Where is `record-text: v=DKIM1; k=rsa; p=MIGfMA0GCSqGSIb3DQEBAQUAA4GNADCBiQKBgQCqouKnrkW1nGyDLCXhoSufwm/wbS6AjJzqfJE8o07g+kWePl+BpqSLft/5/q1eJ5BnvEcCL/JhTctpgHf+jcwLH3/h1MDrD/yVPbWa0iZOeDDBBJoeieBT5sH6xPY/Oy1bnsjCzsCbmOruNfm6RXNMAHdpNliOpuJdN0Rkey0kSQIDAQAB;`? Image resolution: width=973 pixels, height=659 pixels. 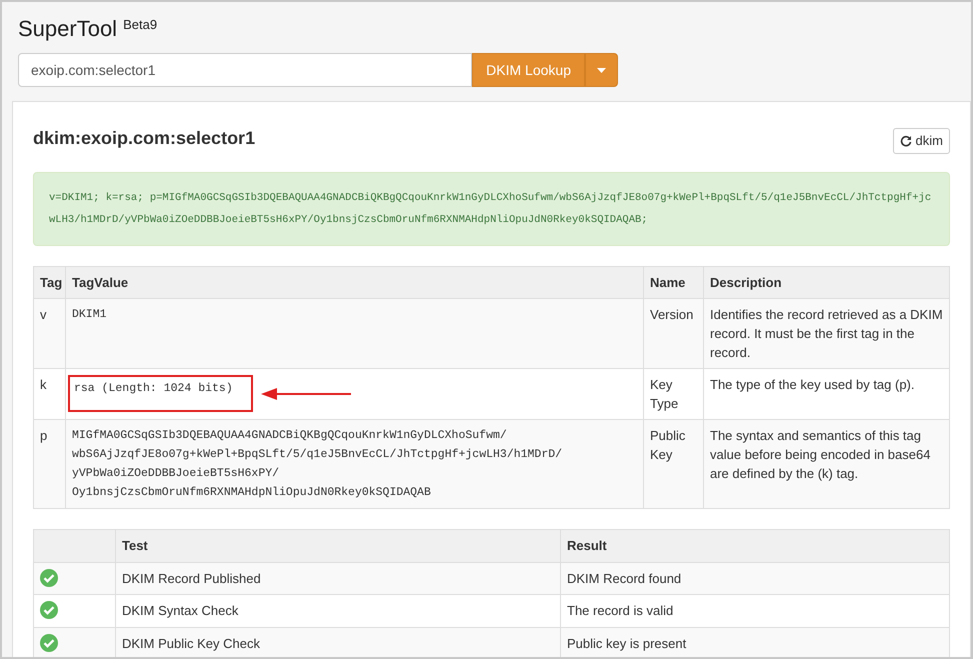
record-text: v=DKIM1; k=rsa; p=MIGfMA0GCSqGSIb3DQEBAQUAA4GNADCBiQKBgQCqouKnrkW1nGyDLCXhoSufwm/wbS6AjJzqfJE8o07g+kWePl+BpqSLft/5/q1eJ5BnvEcCL/JhTctpgHf+jcwLH3/h1MDrD/yVPbWa0iZOeDDBBJoeieBT5sH6xPY/Oy1bnsjCzsCbmOruNfm6RXNMAHdpNliOpuJdN0Rkey0kSQIDAQAB; is located at coordinates (491, 209).